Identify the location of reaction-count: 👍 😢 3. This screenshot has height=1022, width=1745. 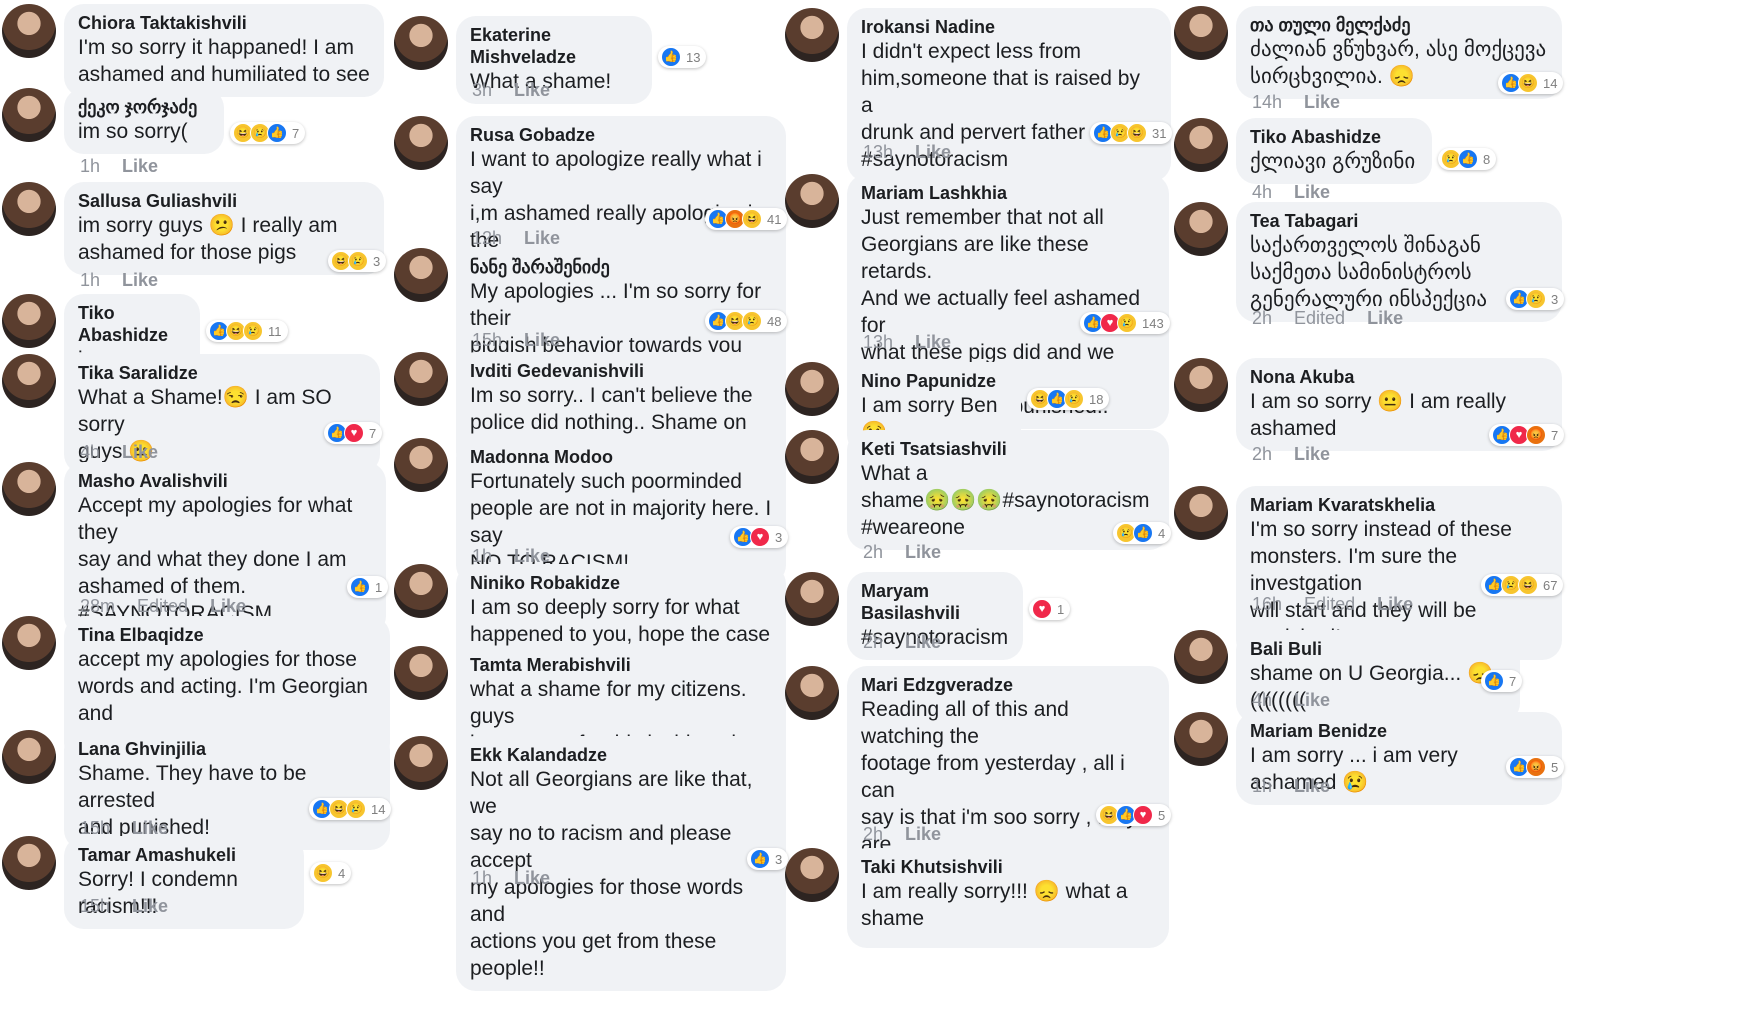
(1535, 299).